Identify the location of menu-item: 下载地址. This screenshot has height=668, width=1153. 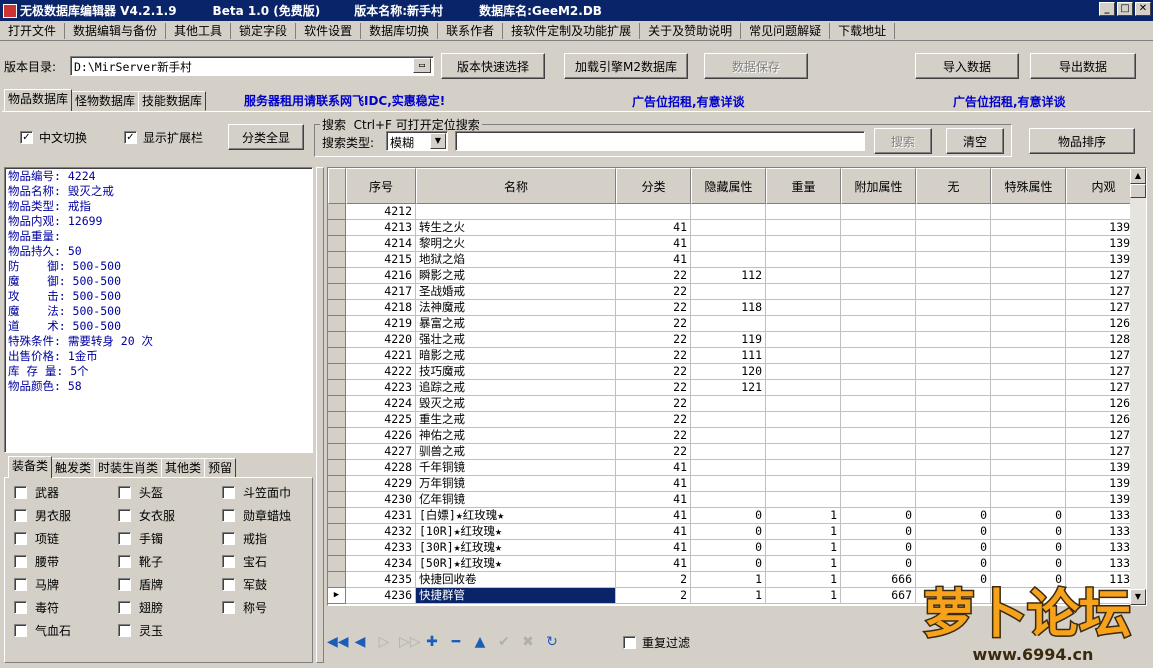
(863, 30).